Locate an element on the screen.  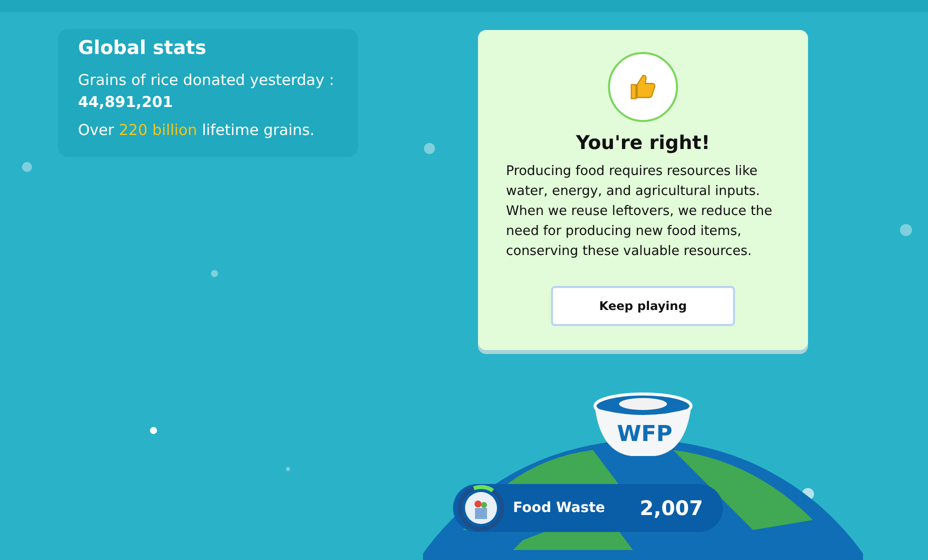
lifetime-text: Over 220 billion lifetime grains. is located at coordinates (197, 130).